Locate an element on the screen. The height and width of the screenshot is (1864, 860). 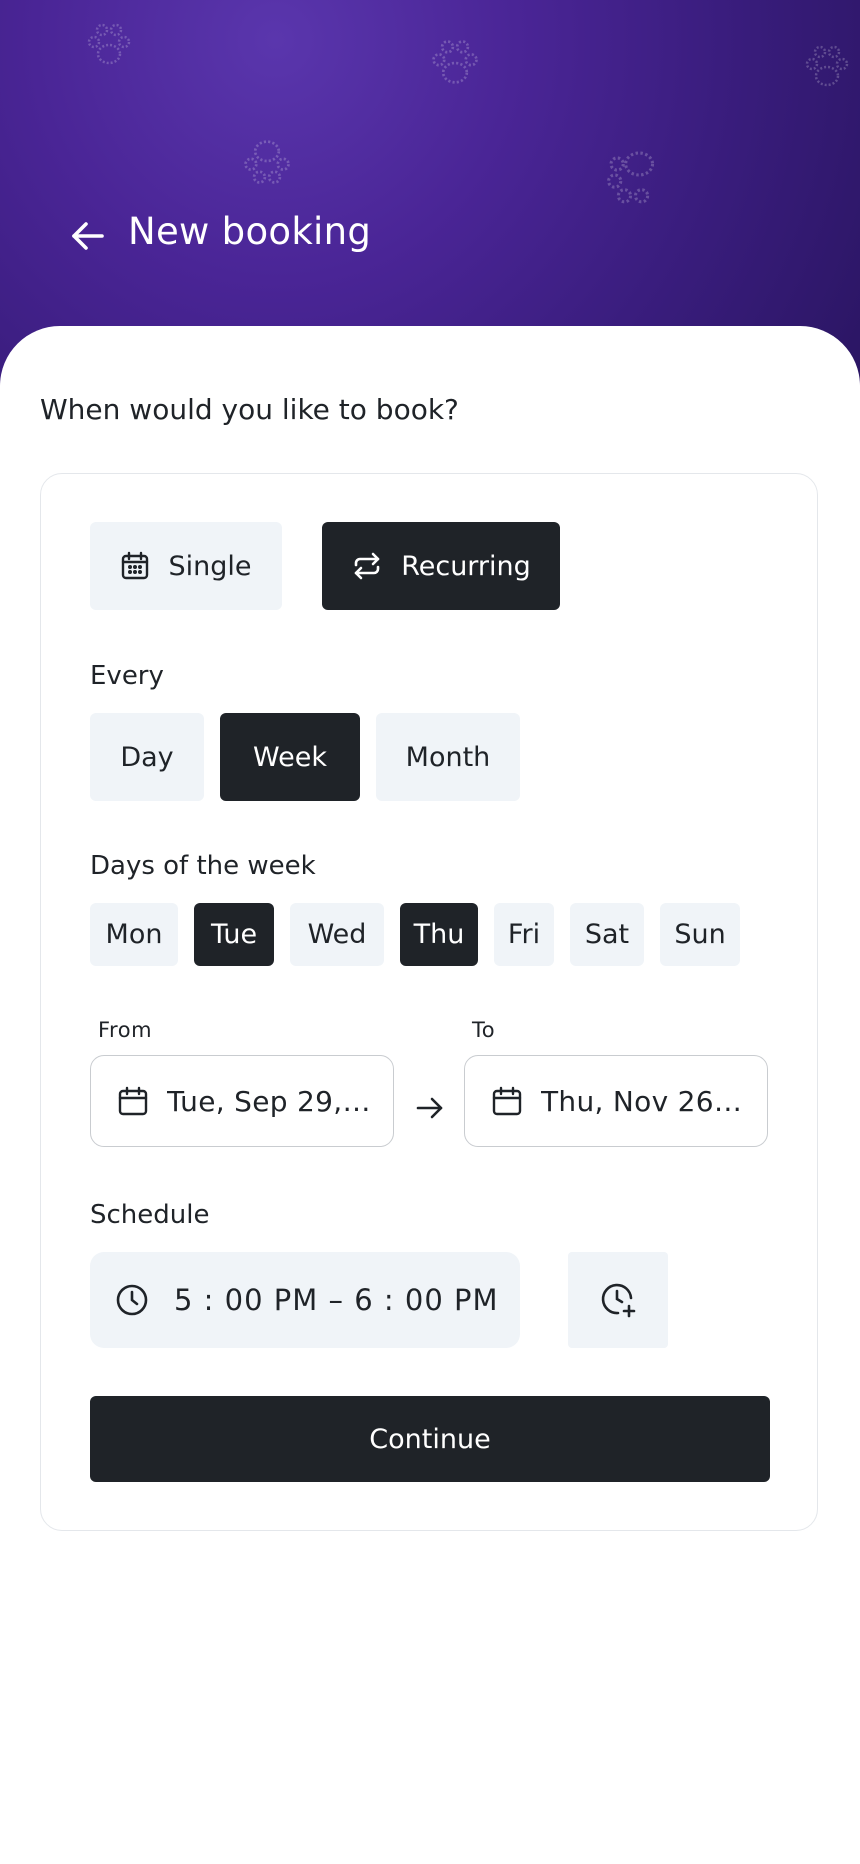
day-mon-label: Mon is located at coordinates (134, 934).